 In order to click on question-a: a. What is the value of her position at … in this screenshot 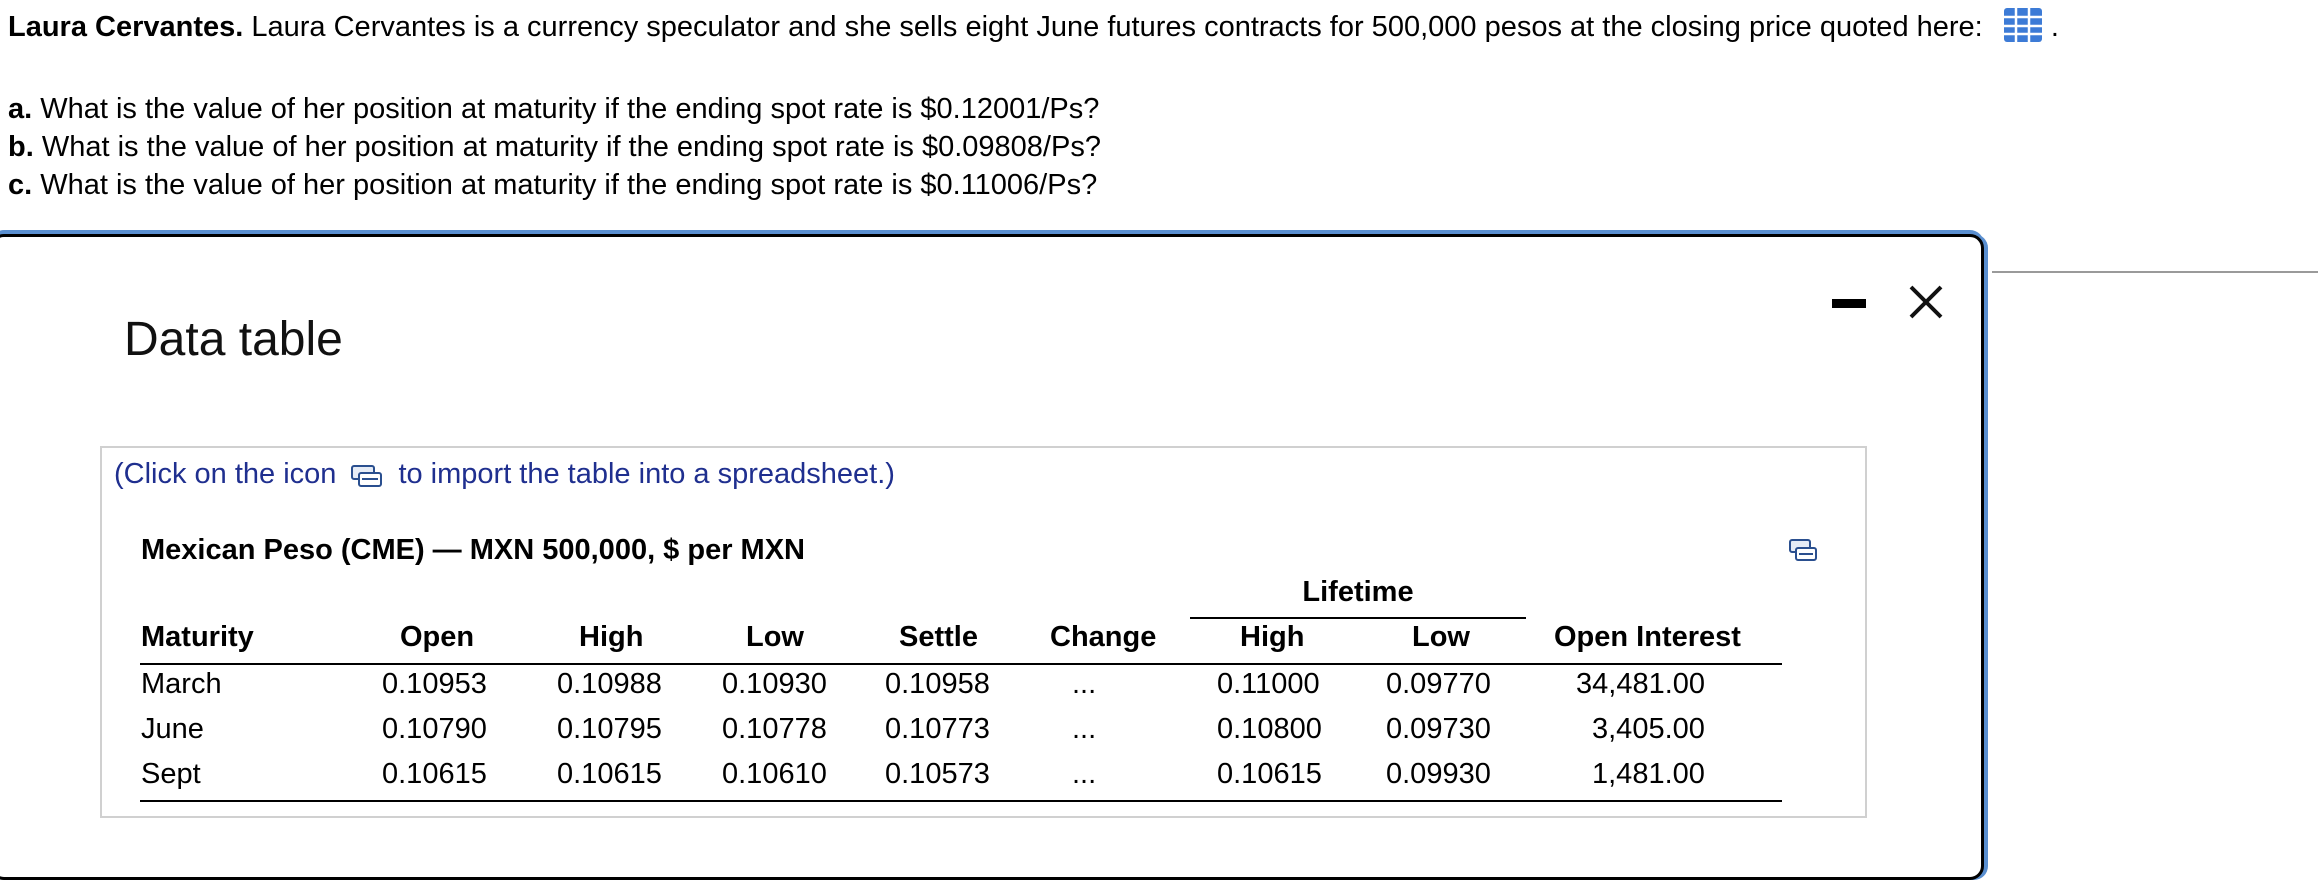, I will do `click(553, 109)`.